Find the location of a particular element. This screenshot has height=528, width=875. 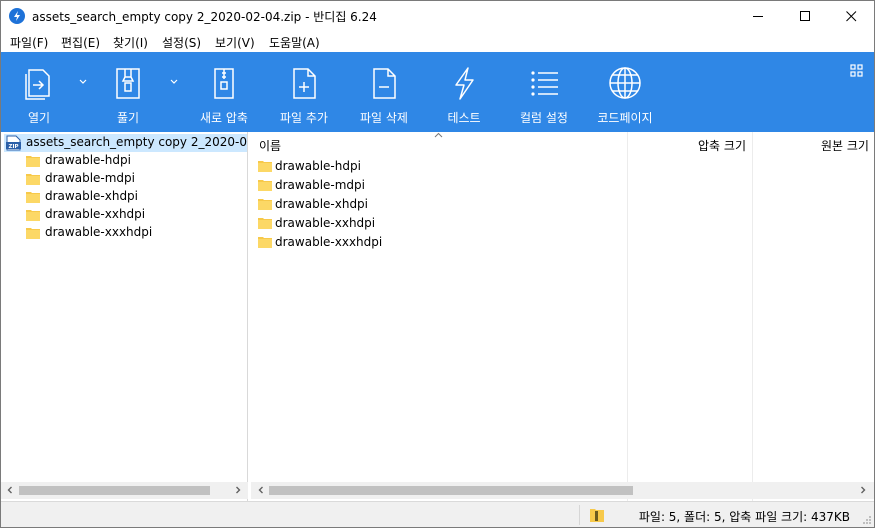

open-button: 열기 is located at coordinates (39, 92).